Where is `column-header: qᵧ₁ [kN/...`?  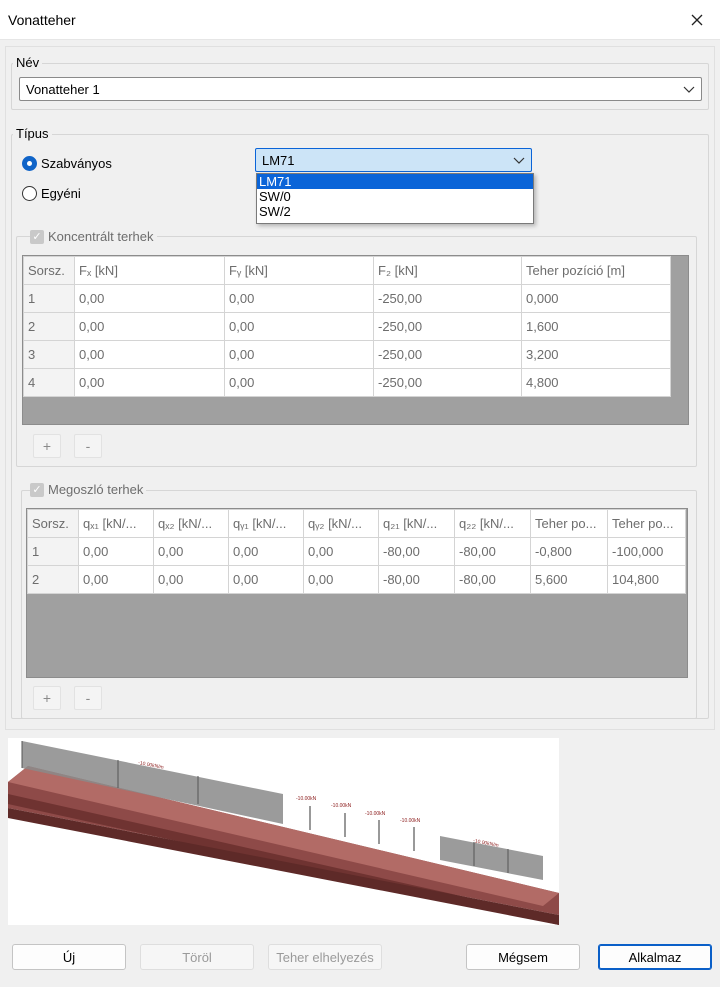 column-header: qᵧ₁ [kN/... is located at coordinates (266, 523).